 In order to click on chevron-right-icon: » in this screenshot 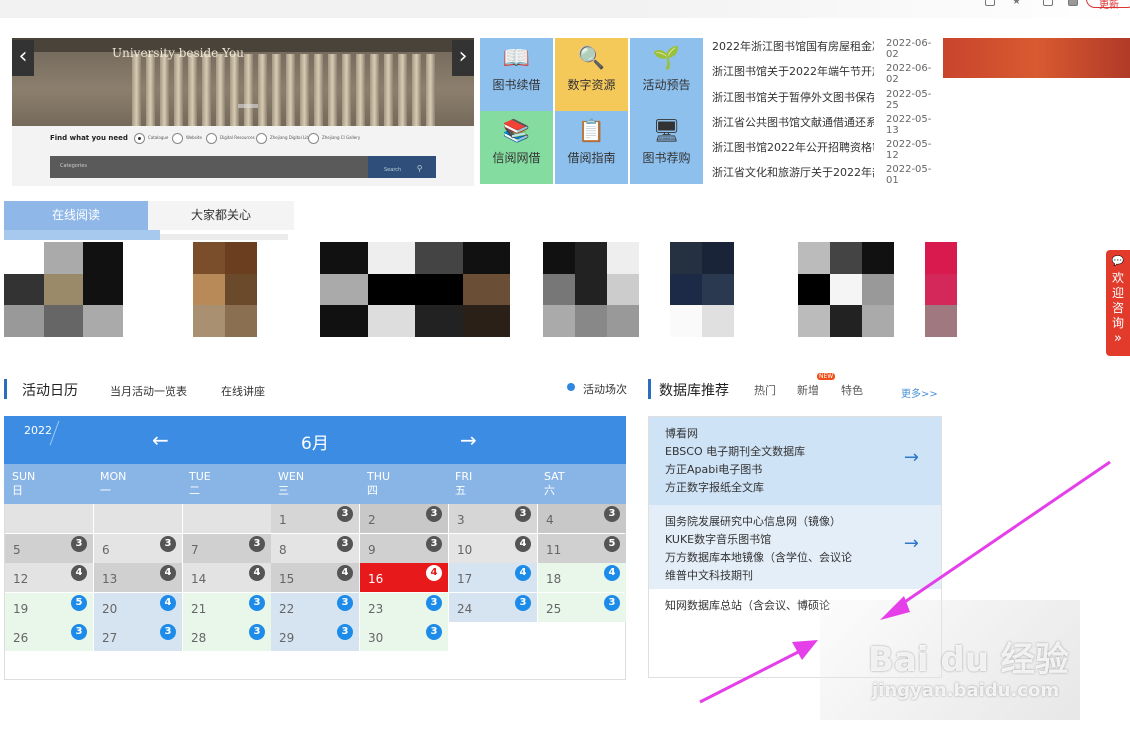, I will do `click(1118, 338)`.